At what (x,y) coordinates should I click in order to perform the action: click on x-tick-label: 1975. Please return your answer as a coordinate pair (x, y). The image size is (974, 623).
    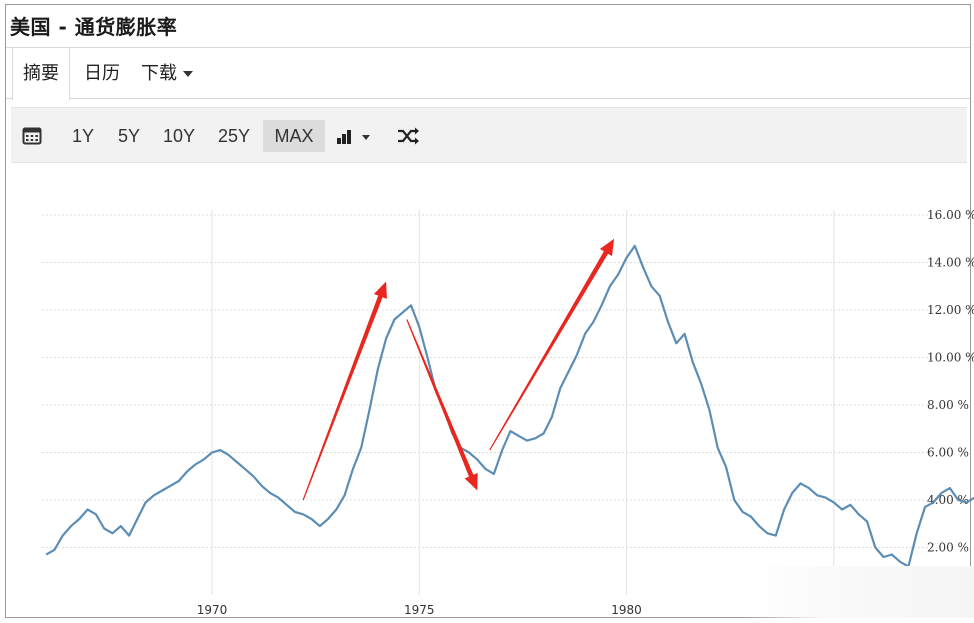
    Looking at the image, I should click on (419, 610).